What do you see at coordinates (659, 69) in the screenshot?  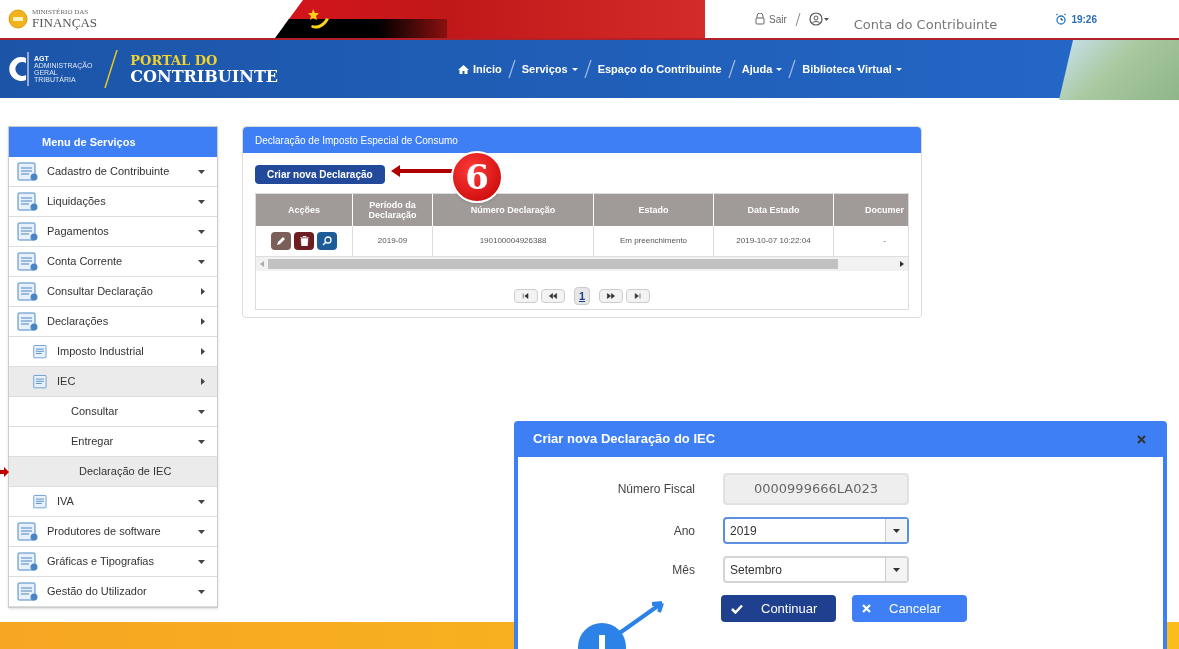 I see `nav-link: Espaço do Contribuinte` at bounding box center [659, 69].